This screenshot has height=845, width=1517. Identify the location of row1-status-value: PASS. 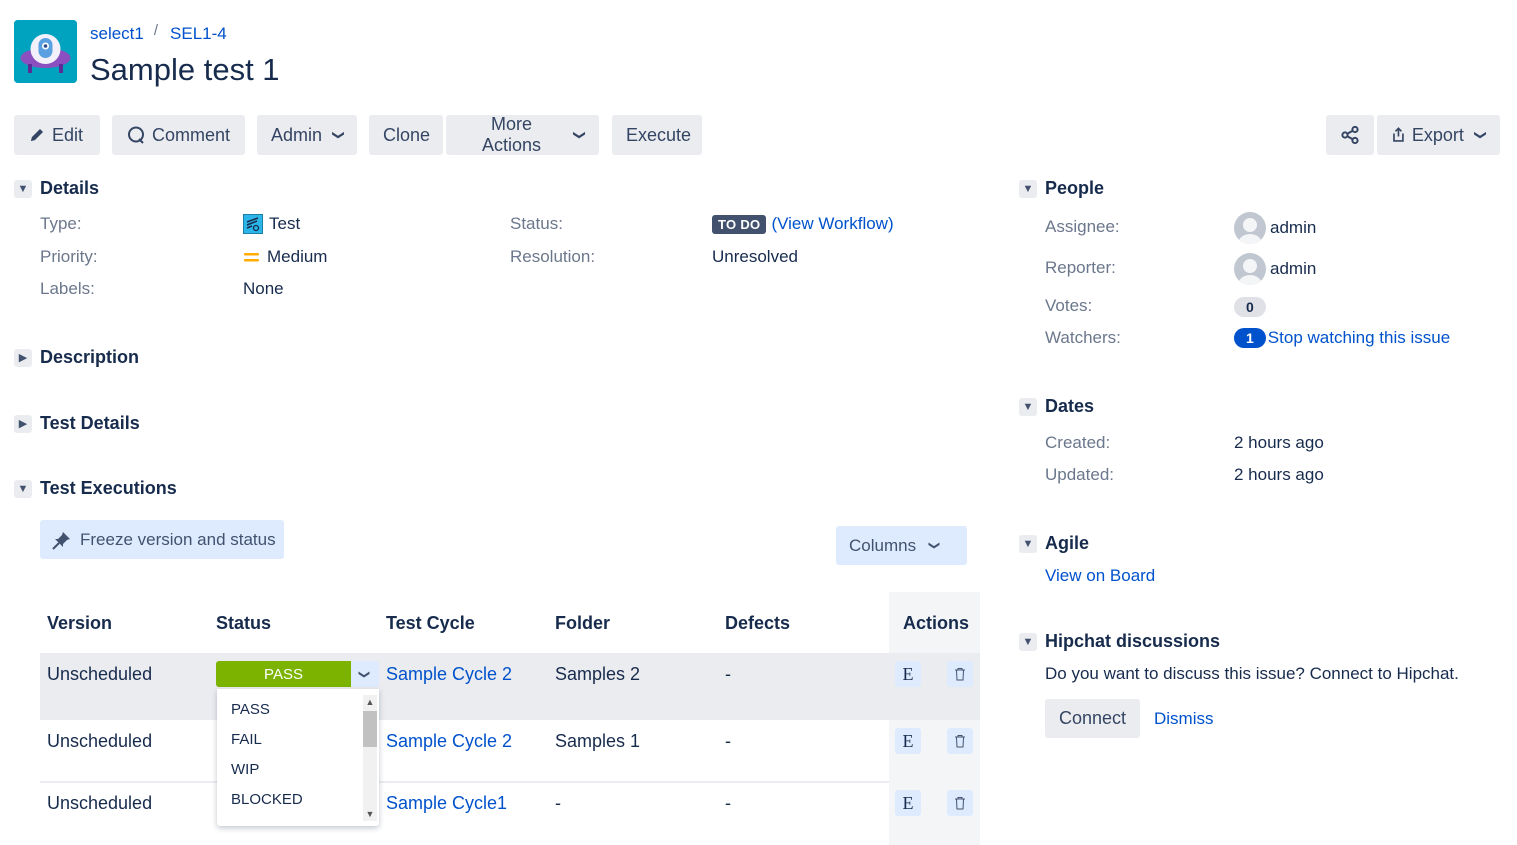
(283, 674).